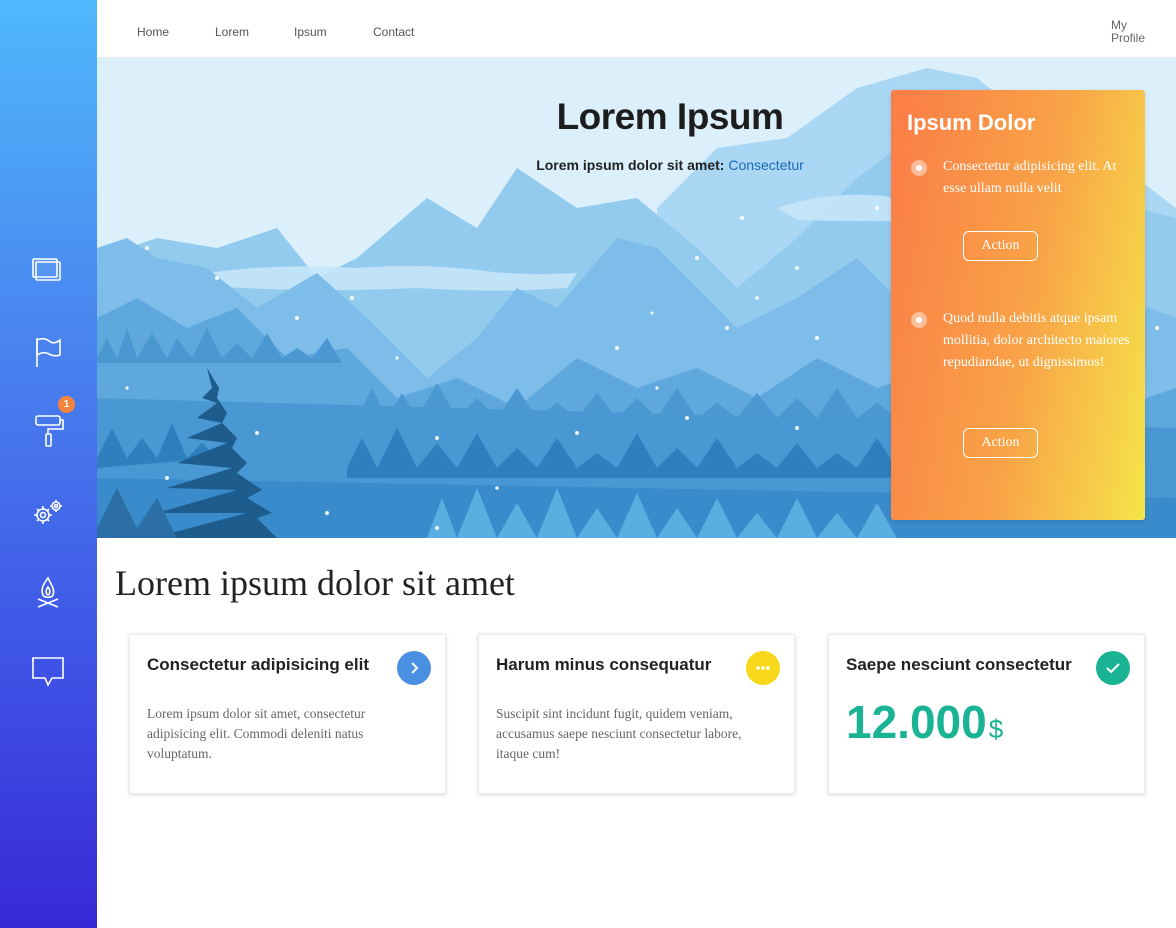 The height and width of the screenshot is (928, 1176). What do you see at coordinates (959, 664) in the screenshot?
I see `card-title: Saepe nesciunt consectetur` at bounding box center [959, 664].